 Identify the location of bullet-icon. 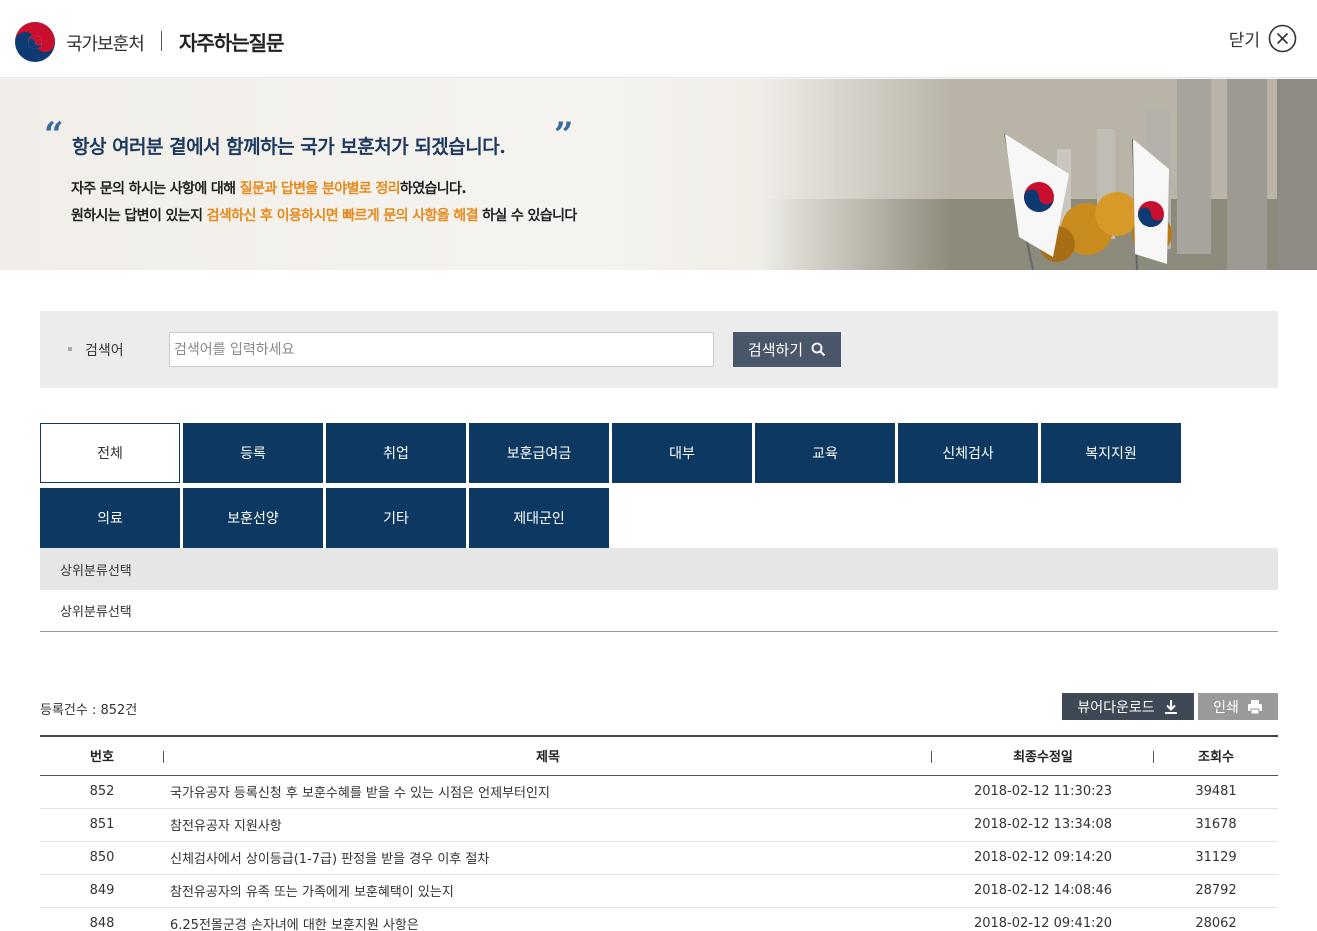
(70, 349).